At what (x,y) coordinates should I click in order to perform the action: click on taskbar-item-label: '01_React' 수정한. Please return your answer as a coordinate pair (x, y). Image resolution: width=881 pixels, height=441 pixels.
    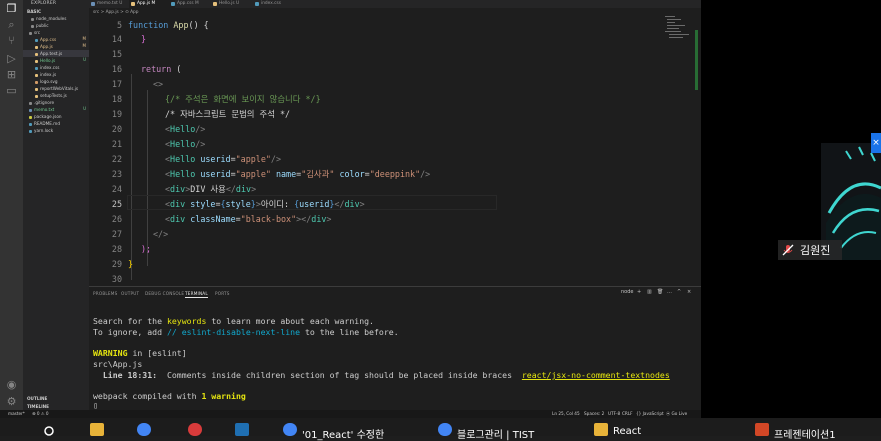
    Looking at the image, I should click on (343, 433).